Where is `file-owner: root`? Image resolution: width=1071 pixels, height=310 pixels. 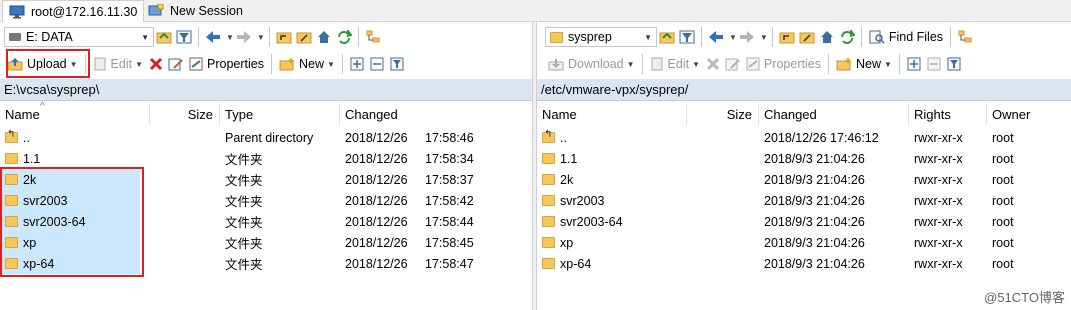
file-owner: root is located at coordinates (1003, 137).